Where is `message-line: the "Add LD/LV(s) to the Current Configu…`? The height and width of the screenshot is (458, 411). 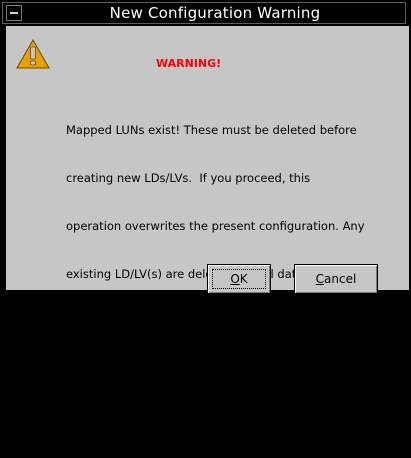
message-line: the "Add LD/LV(s) to the Current Configu… is located at coordinates (202, 370).